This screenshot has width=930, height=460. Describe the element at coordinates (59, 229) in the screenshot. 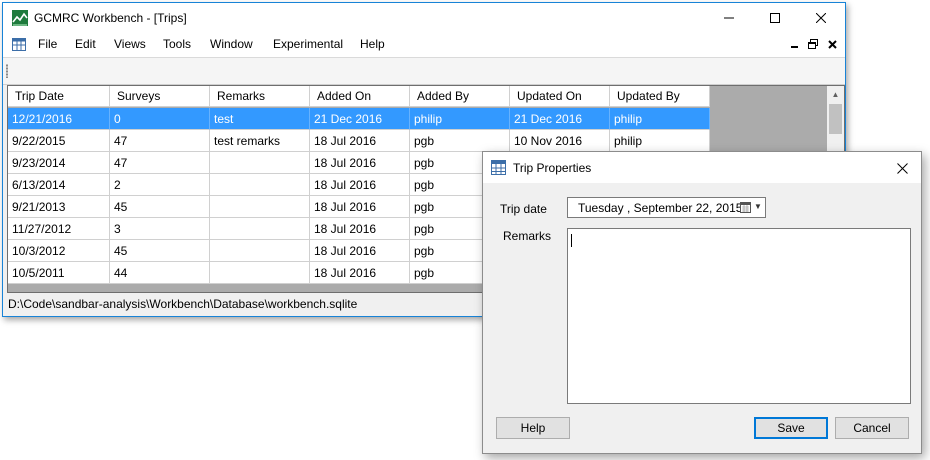

I see `cell-trip-date: 11/27/2012` at that location.